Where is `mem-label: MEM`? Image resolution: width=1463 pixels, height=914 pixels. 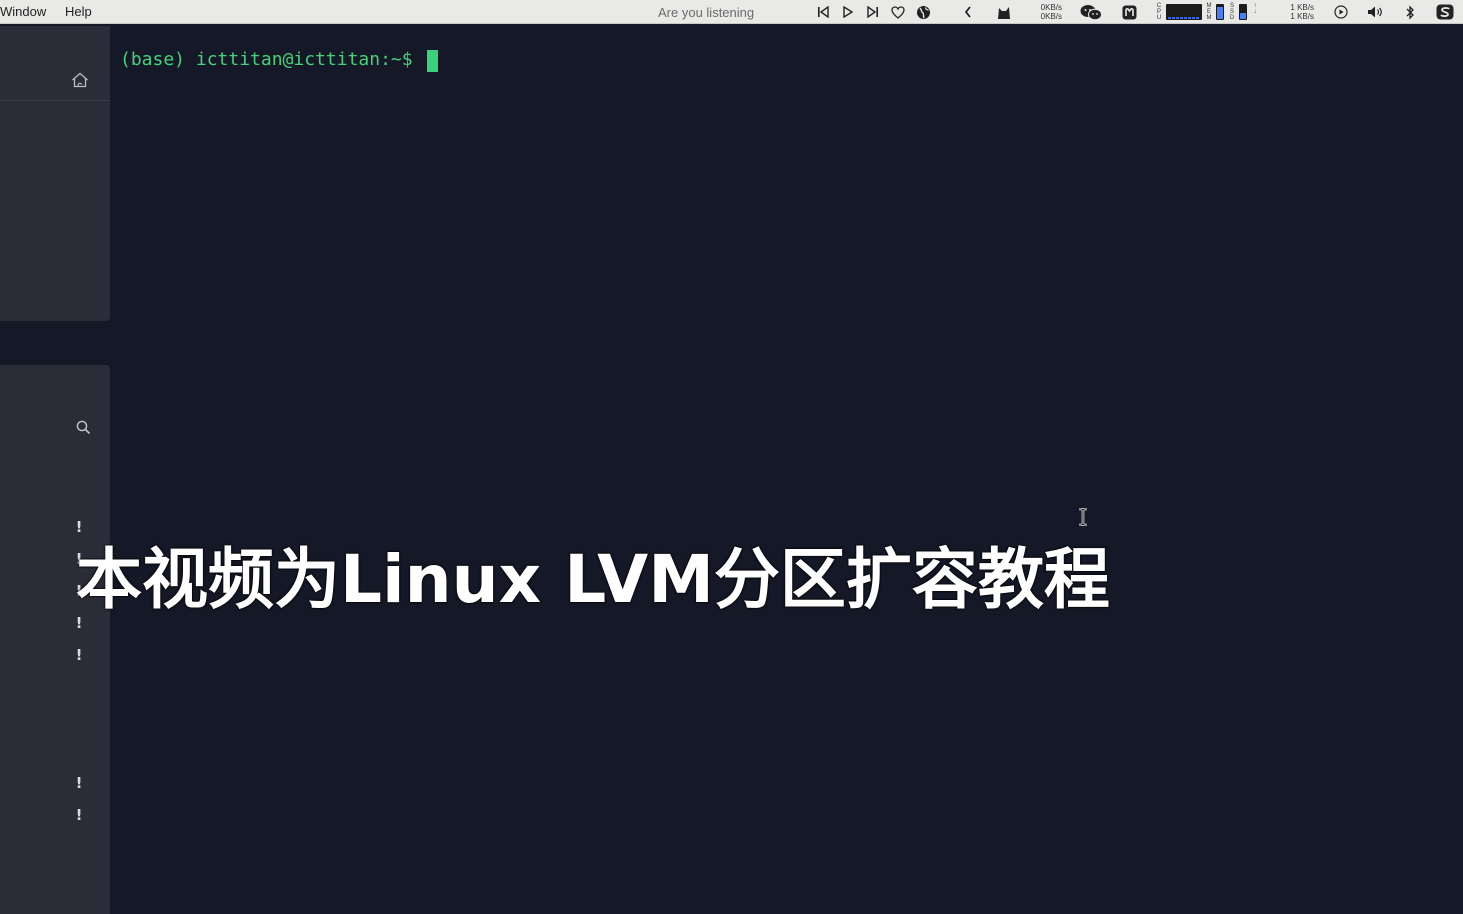
mem-label: MEM is located at coordinates (1209, 12).